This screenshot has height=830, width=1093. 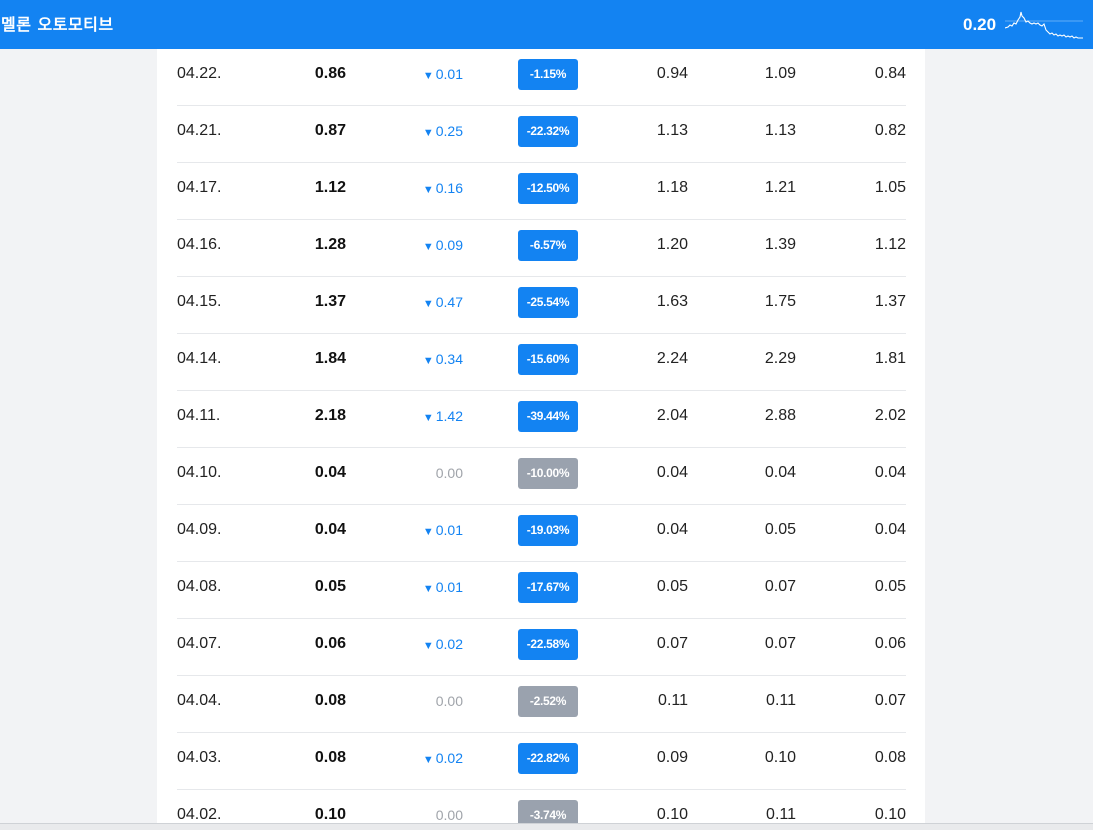 What do you see at coordinates (890, 643) in the screenshot?
I see `low-price-cell: 0.06` at bounding box center [890, 643].